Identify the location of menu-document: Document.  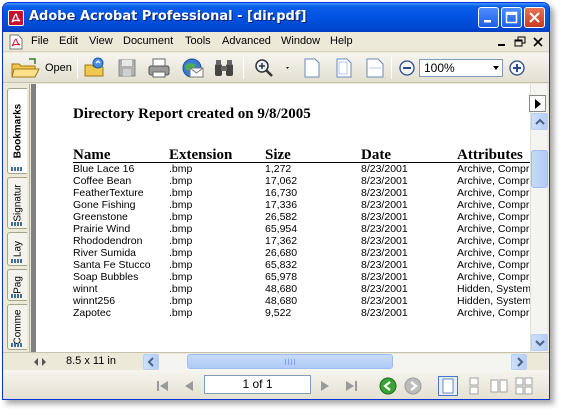
(148, 41).